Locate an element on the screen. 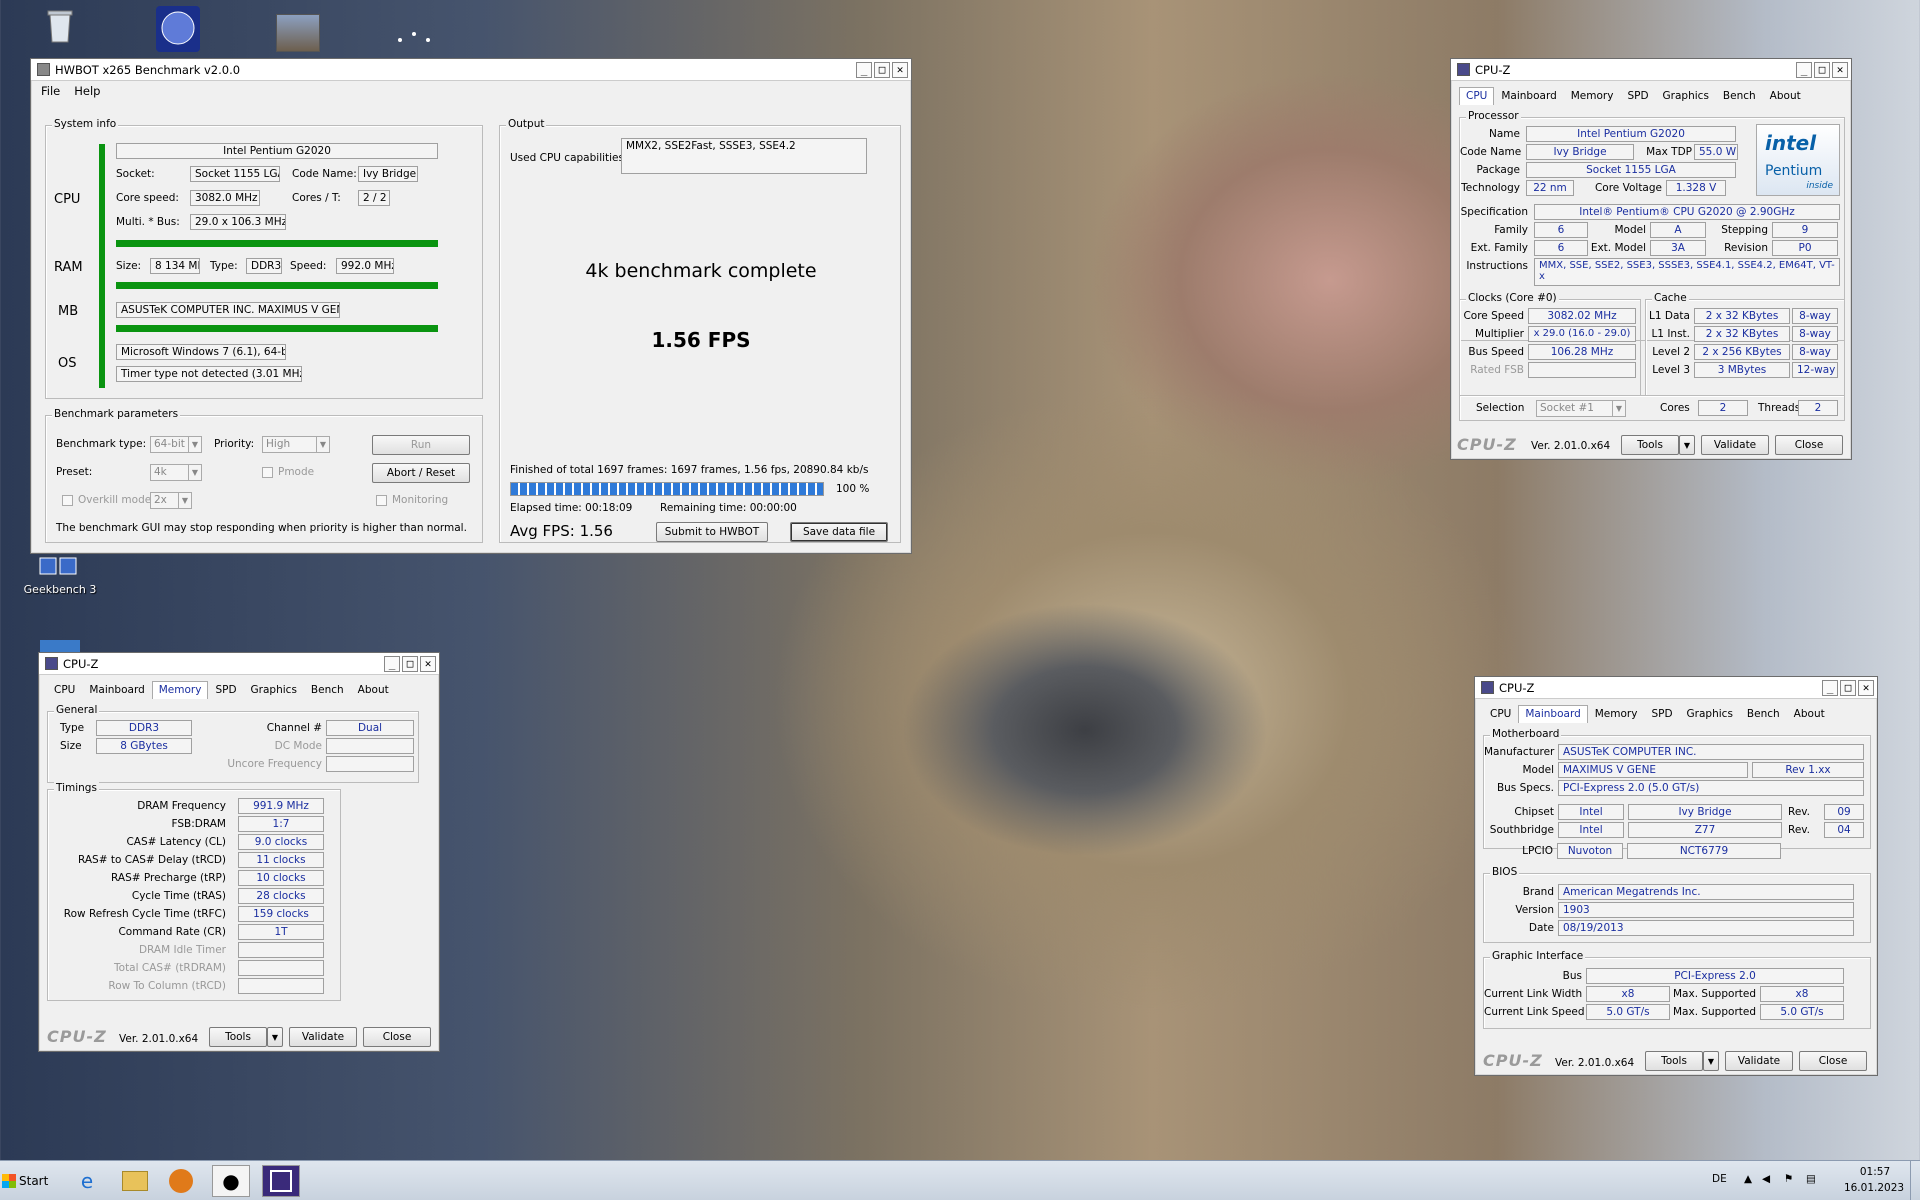 The image size is (1920, 1200). chevron-down-icon: ▼ is located at coordinates (1687, 445).